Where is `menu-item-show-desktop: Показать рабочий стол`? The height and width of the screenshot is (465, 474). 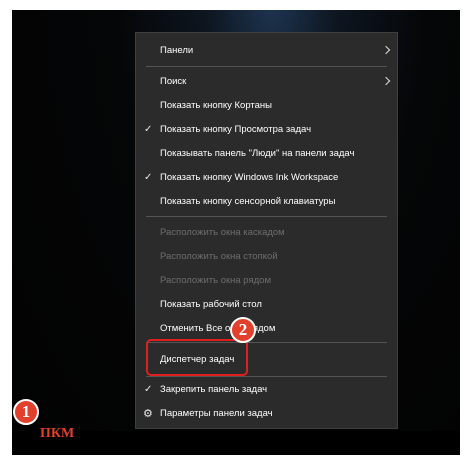
menu-item-show-desktop: Показать рабочий стол is located at coordinates (266, 304).